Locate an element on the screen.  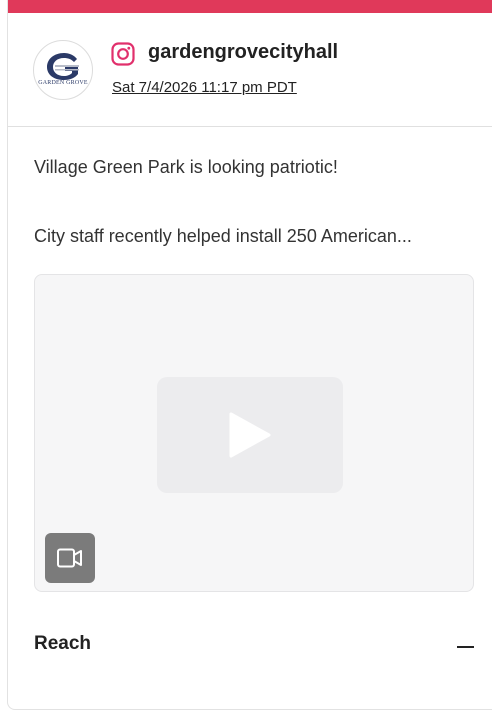
account-name: gardengrovecityhall is located at coordinates (243, 52).